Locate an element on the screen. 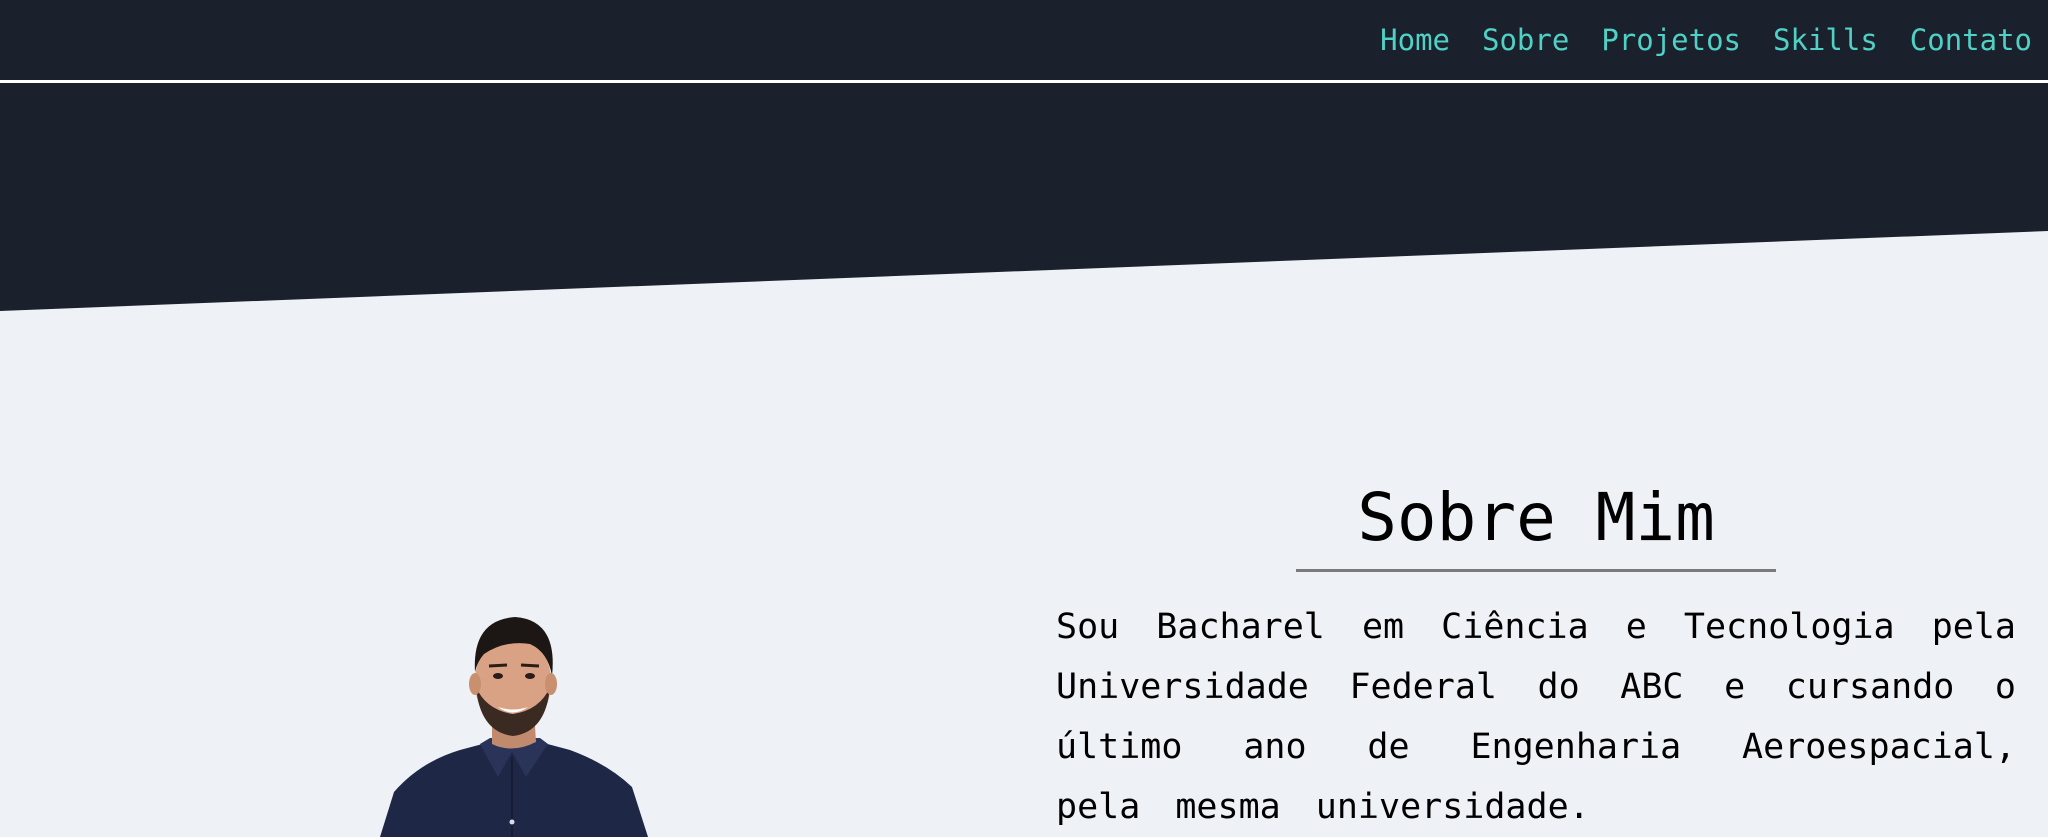  nav-item-skills: Skills is located at coordinates (1825, 40).